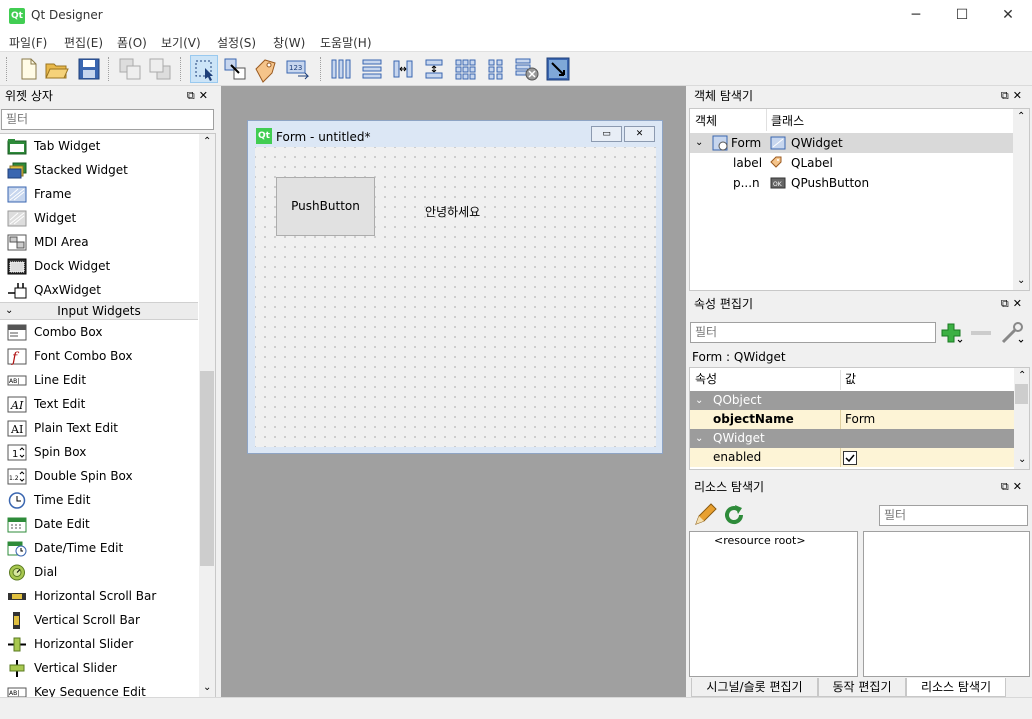 The height and width of the screenshot is (719, 1032). What do you see at coordinates (862, 687) in the screenshot?
I see `tab-action-editor: 동작 편집기` at bounding box center [862, 687].